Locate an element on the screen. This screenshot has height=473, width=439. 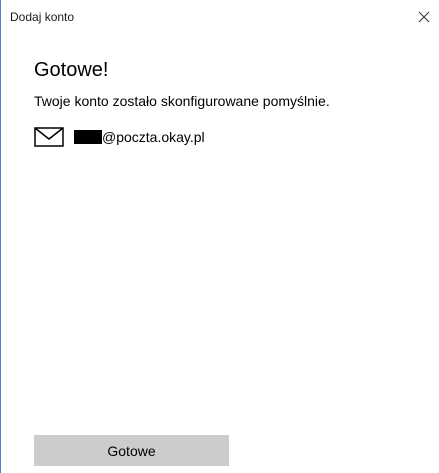
redacted-email-username is located at coordinates (88, 137).